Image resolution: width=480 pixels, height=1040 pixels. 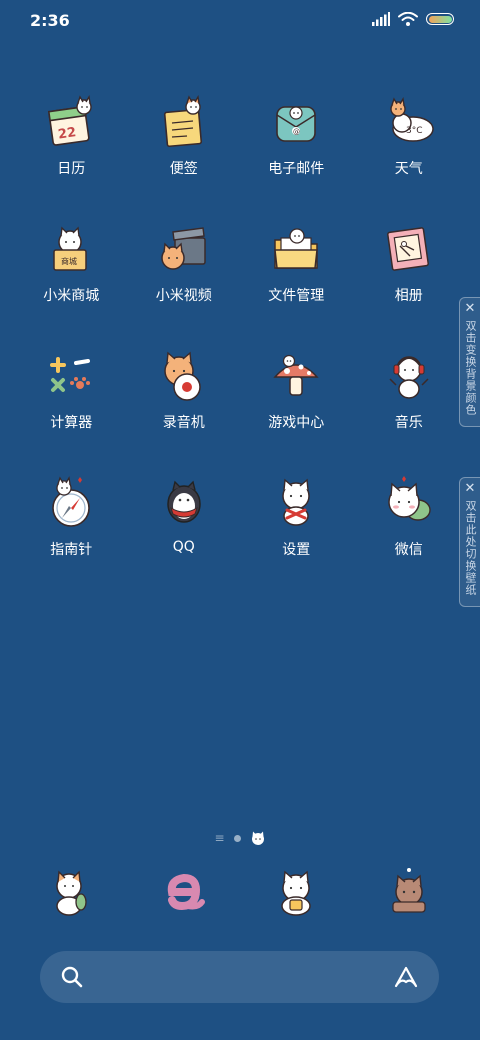 I want to click on gallery-icon, so click(x=407, y=249).